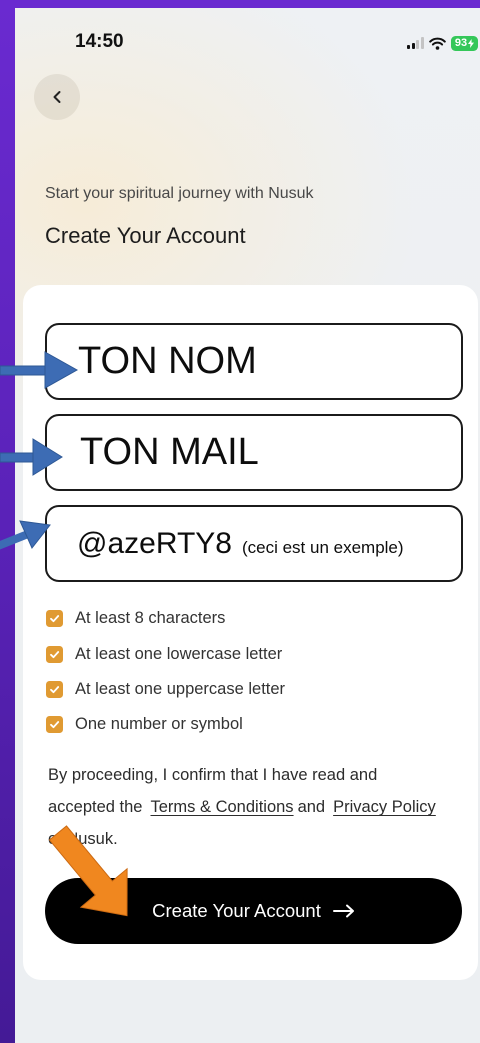  I want to click on chevron-left-icon, so click(57, 97).